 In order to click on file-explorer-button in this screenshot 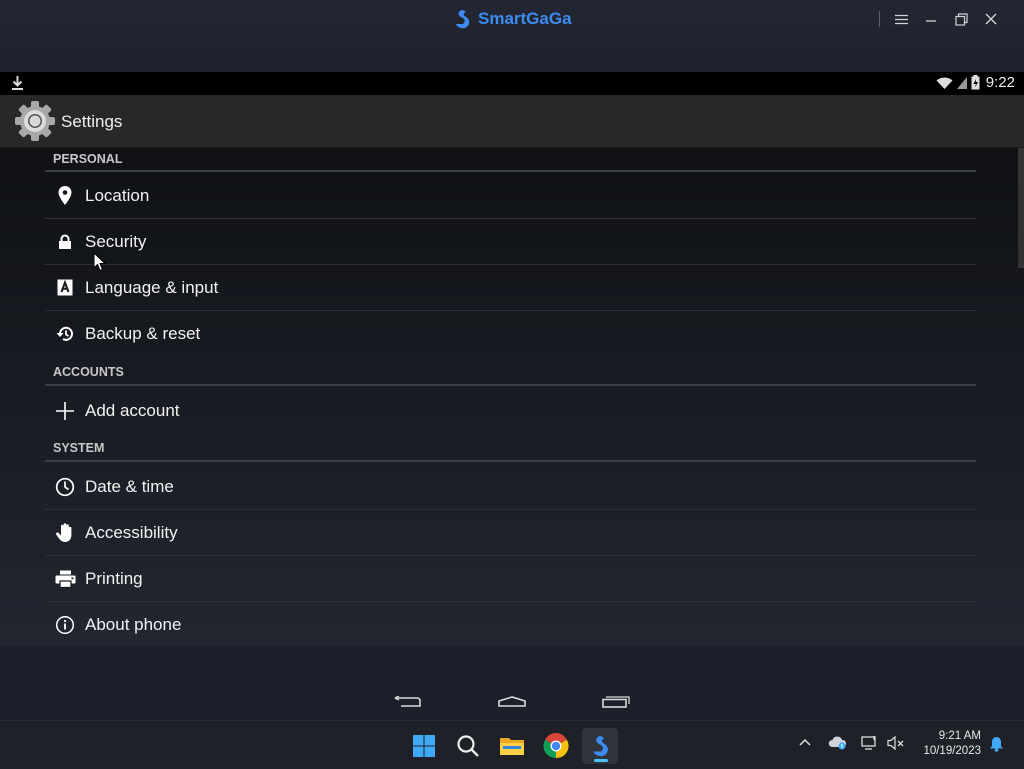, I will do `click(512, 746)`.